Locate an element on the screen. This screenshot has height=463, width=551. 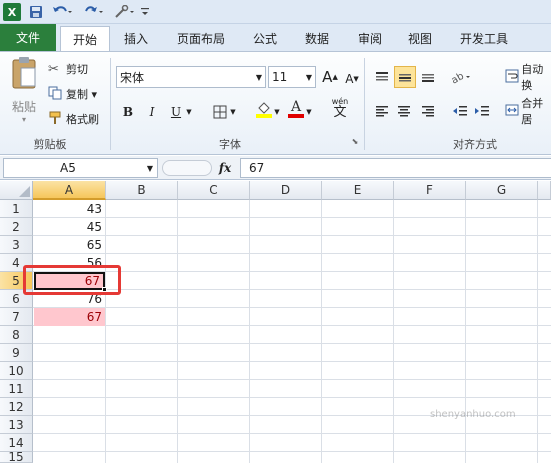
row-header-3: 3 is located at coordinates (16, 245).